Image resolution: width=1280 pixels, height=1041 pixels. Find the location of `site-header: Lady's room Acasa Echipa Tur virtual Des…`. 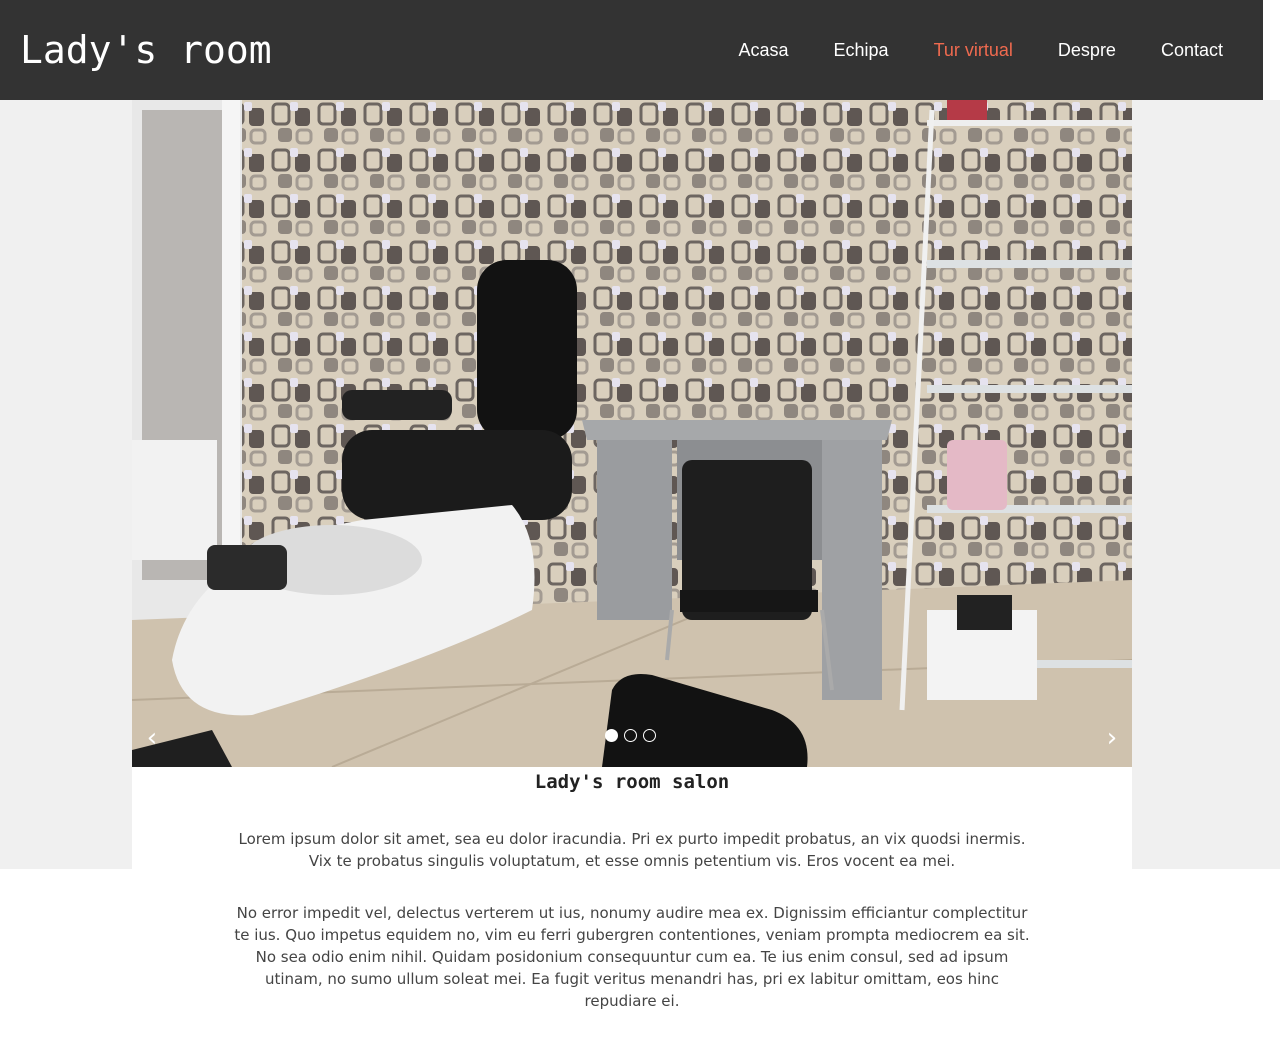

site-header: Lady's room Acasa Echipa Tur virtual Des… is located at coordinates (631, 50).